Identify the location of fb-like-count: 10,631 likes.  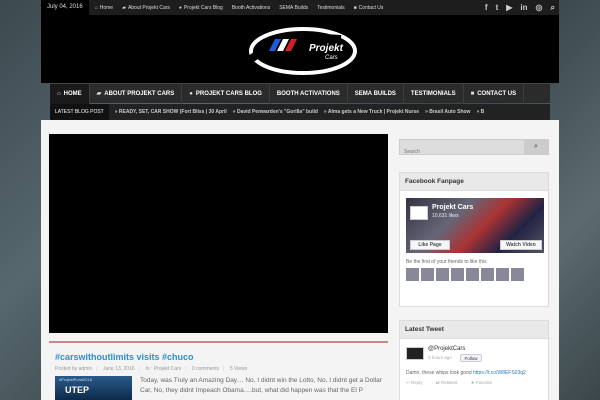
(445, 216).